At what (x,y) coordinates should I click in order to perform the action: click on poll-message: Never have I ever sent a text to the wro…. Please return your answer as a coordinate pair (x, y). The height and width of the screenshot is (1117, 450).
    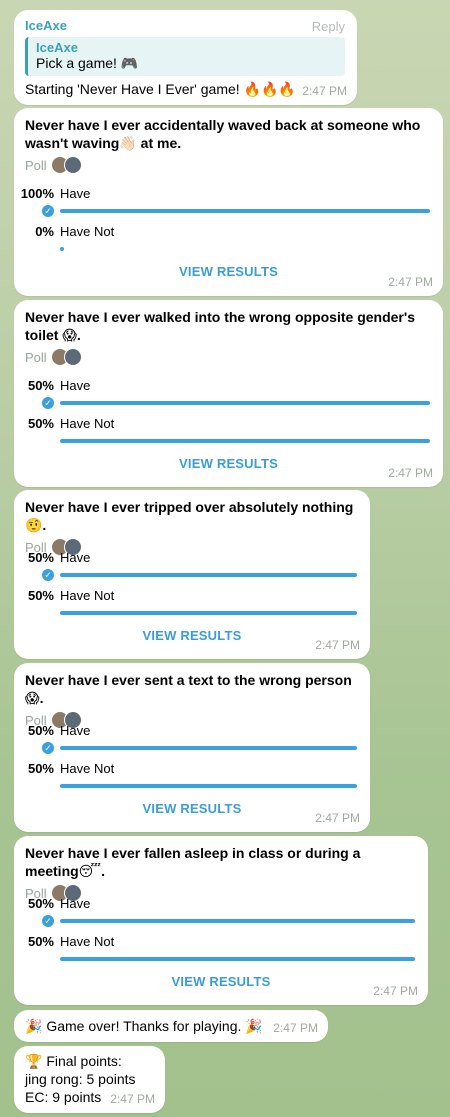
    Looking at the image, I should click on (192, 747).